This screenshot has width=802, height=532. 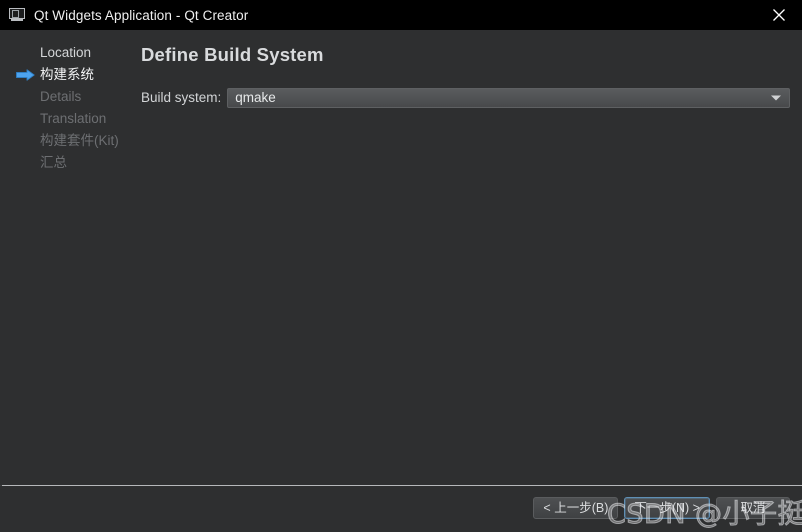 I want to click on build-system-row: Build system: qmake, so click(x=465, y=97).